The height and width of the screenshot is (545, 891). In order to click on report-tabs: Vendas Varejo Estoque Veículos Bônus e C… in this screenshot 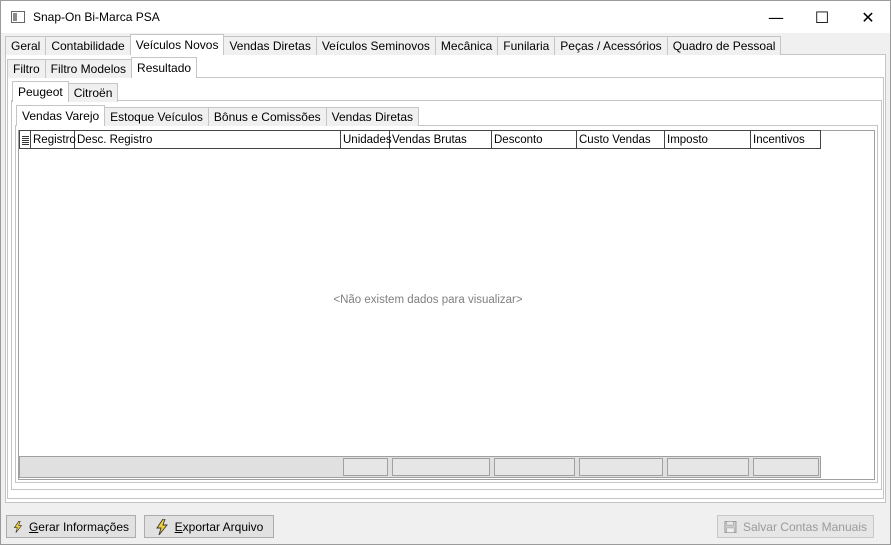, I will do `click(218, 115)`.